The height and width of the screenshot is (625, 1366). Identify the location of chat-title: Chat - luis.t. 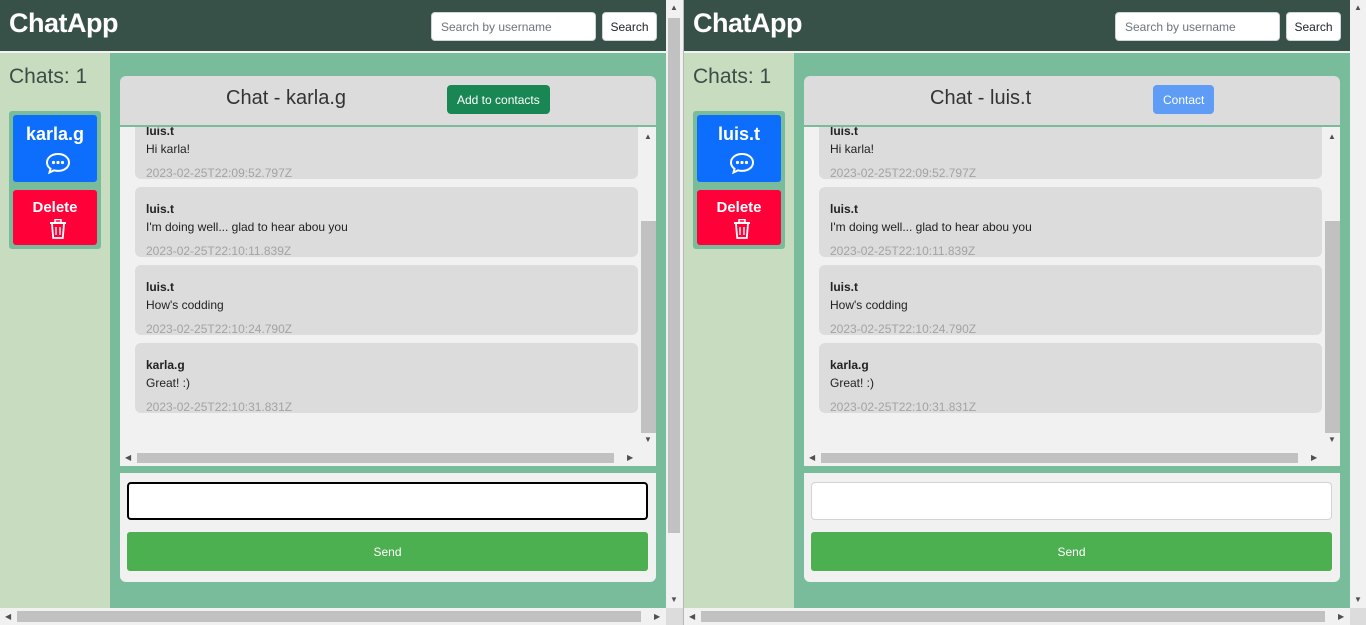
(981, 98).